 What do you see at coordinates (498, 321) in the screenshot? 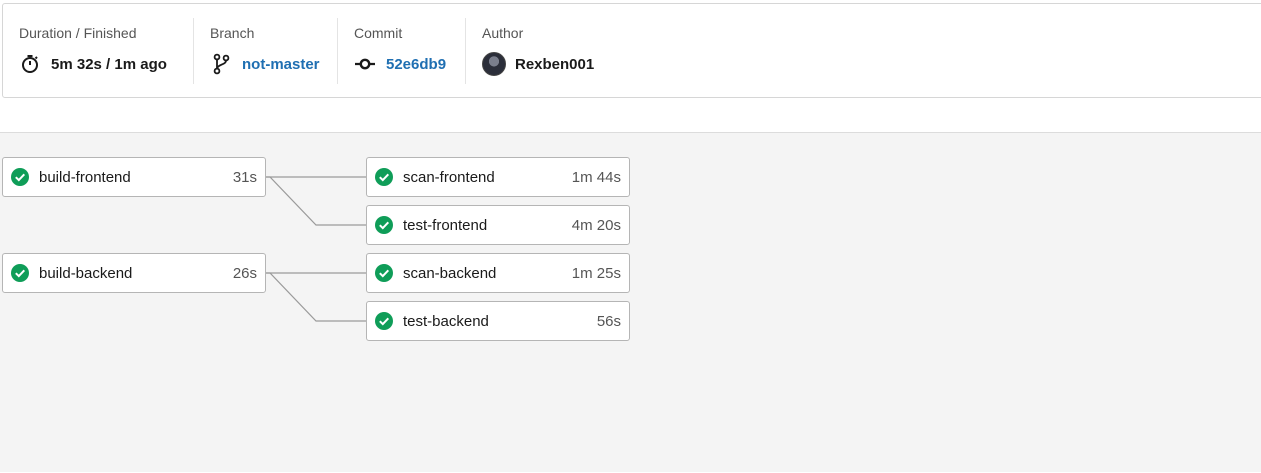
I see `job-test-backend: test-backend 56s` at bounding box center [498, 321].